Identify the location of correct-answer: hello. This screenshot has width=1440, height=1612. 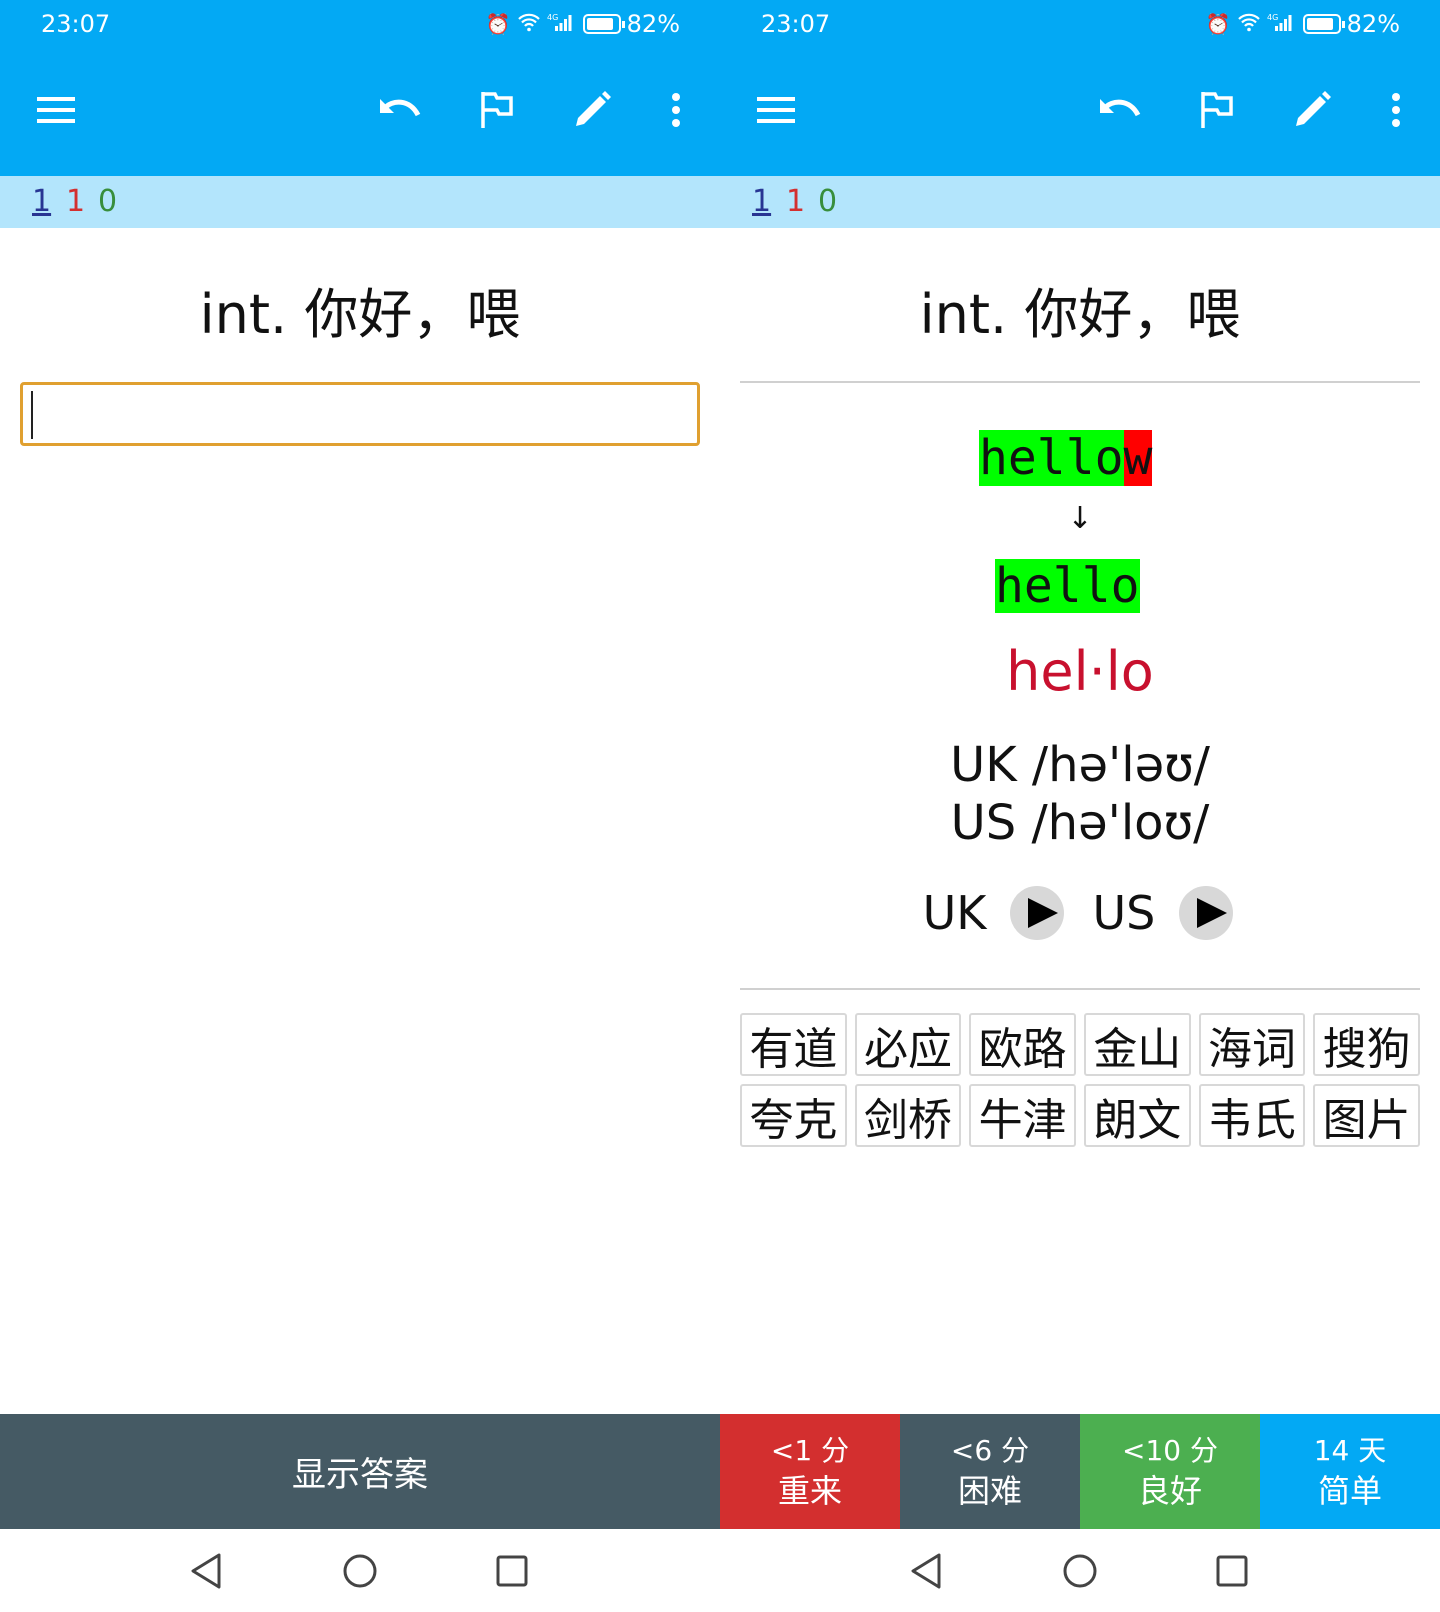
(1067, 586).